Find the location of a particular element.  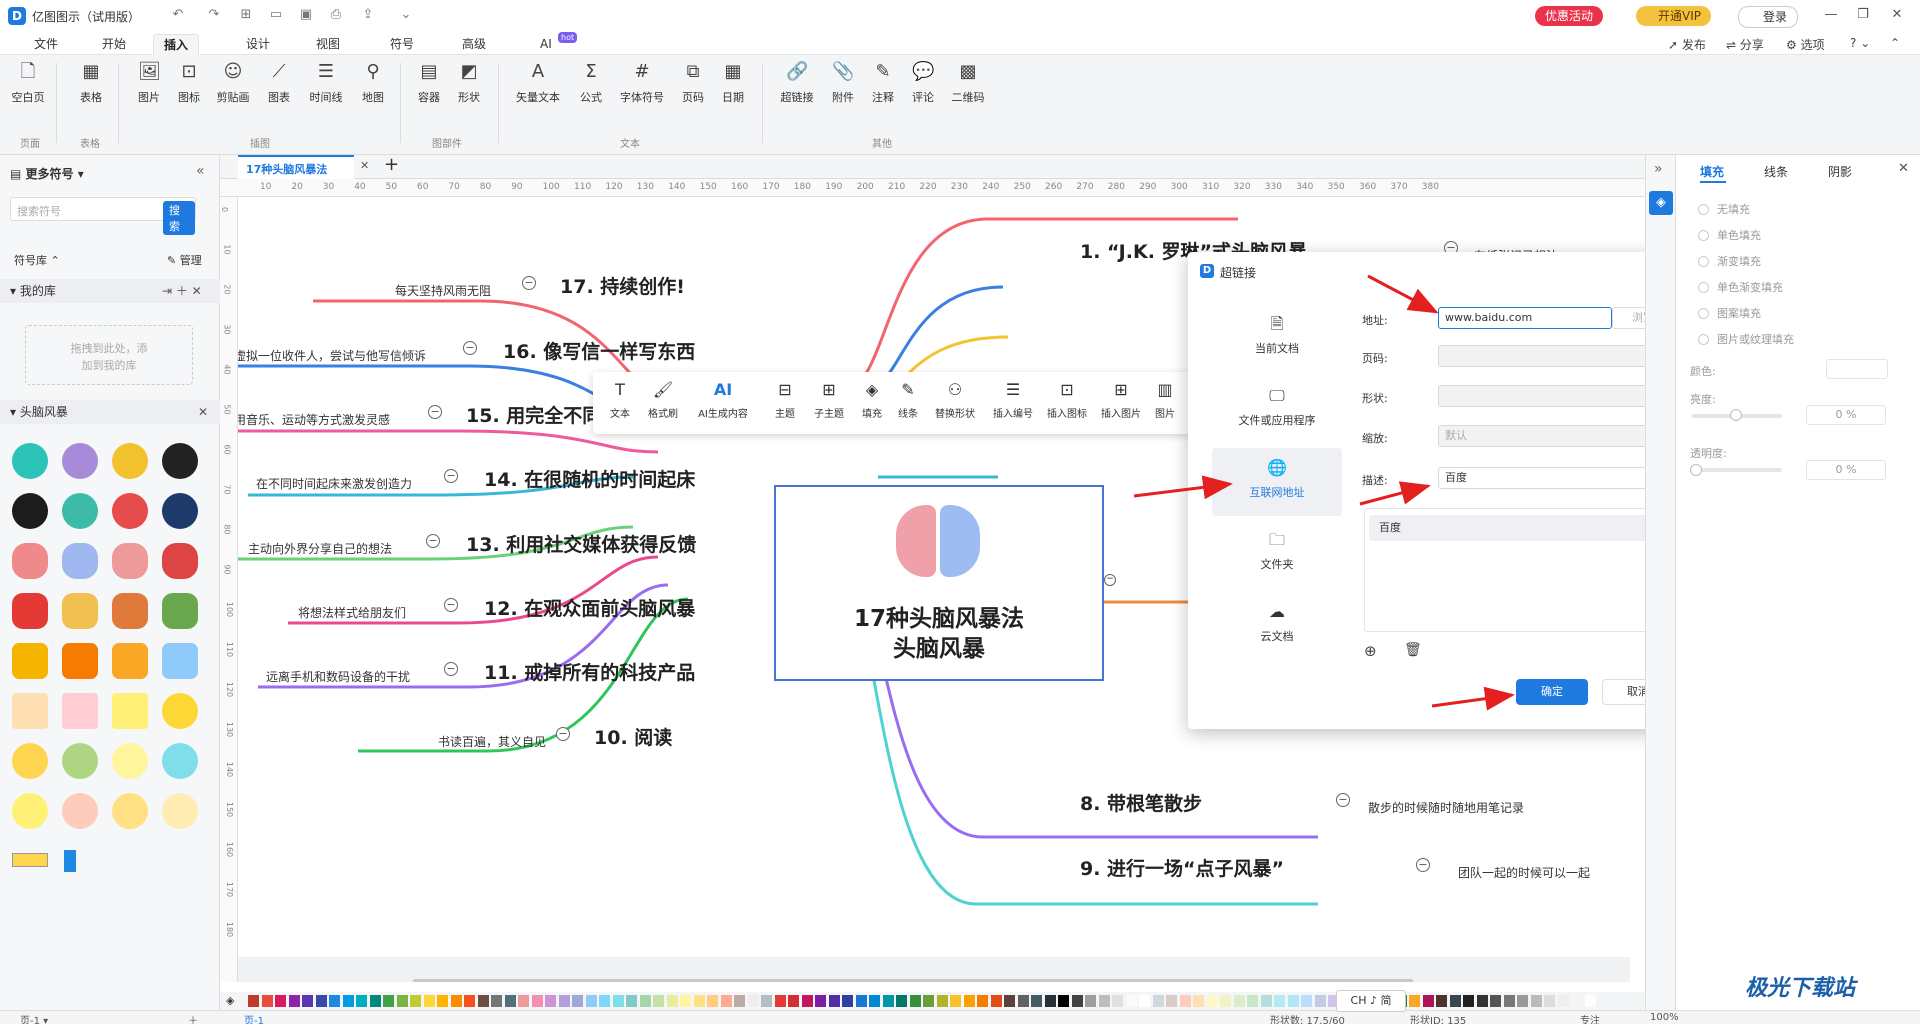

tab-line: 线条 is located at coordinates (1776, 171).